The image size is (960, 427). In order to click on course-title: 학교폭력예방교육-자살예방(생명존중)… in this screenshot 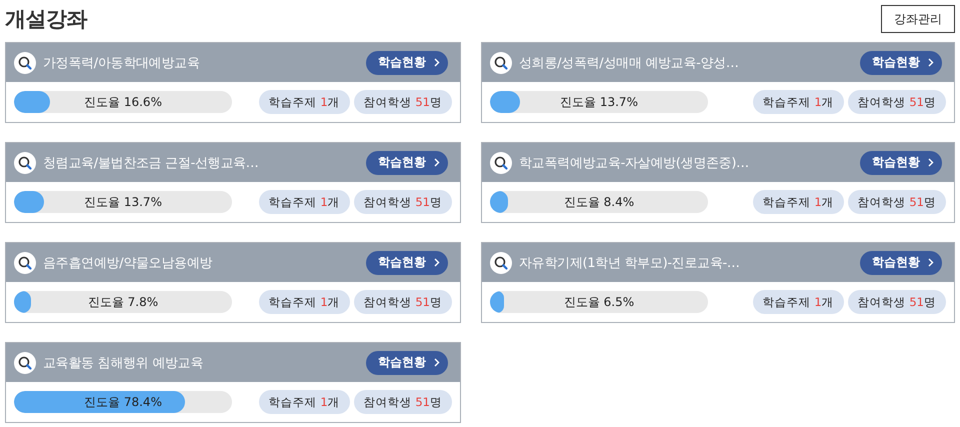, I will do `click(634, 163)`.